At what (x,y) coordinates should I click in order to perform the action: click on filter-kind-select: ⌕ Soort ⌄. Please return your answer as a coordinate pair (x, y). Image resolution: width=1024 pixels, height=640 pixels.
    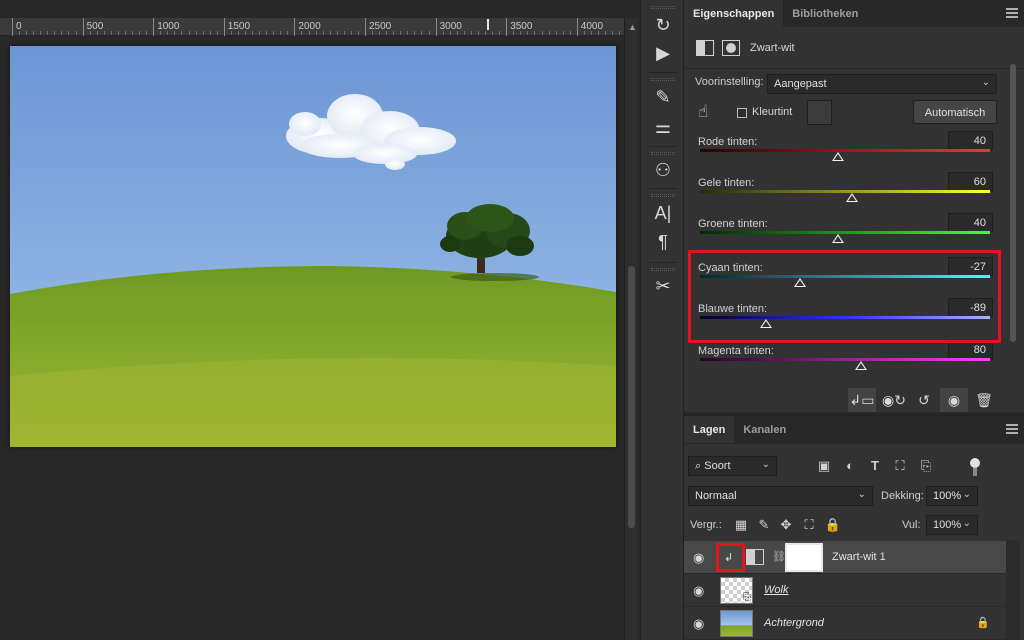
    Looking at the image, I should click on (732, 466).